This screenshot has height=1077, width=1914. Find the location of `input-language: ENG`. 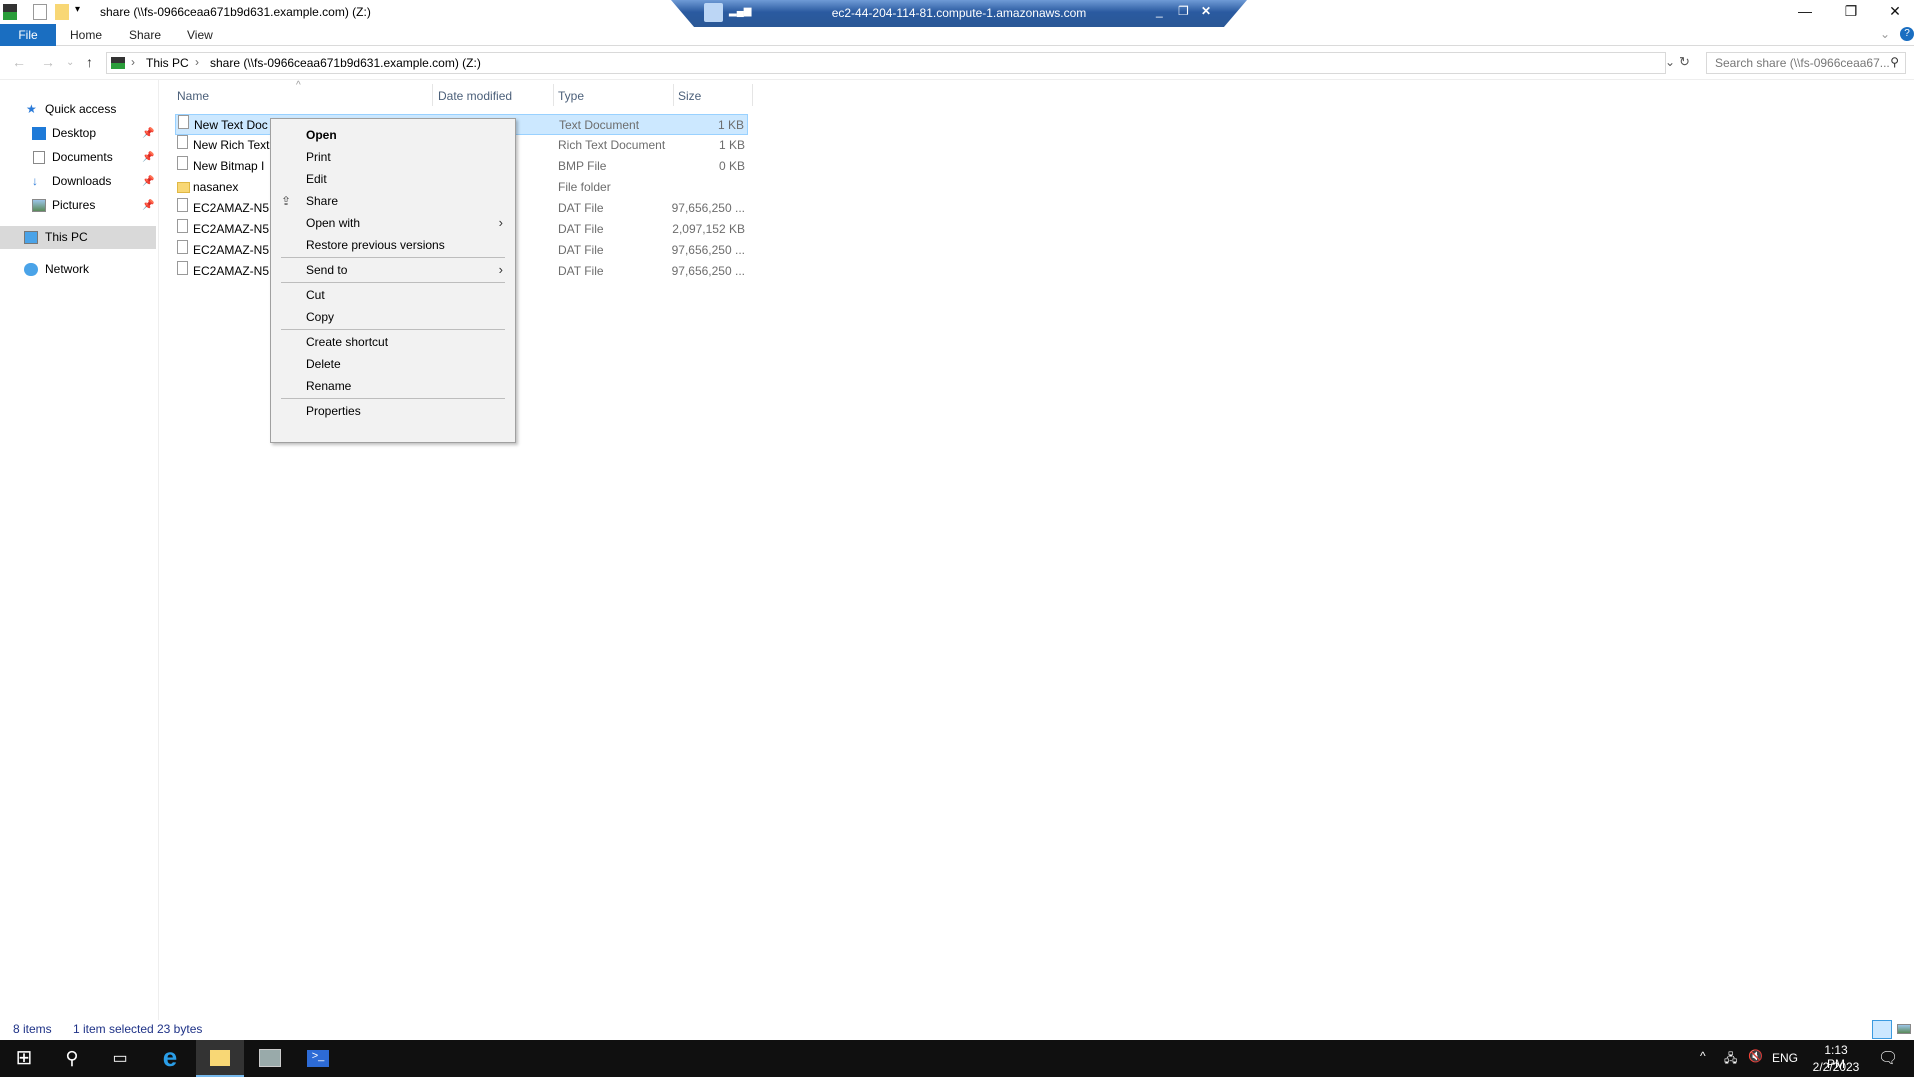

input-language: ENG is located at coordinates (1785, 1058).